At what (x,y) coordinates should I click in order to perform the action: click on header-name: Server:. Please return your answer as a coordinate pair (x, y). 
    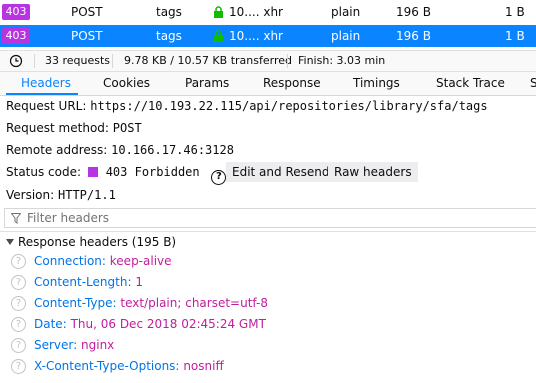
    Looking at the image, I should click on (56, 345).